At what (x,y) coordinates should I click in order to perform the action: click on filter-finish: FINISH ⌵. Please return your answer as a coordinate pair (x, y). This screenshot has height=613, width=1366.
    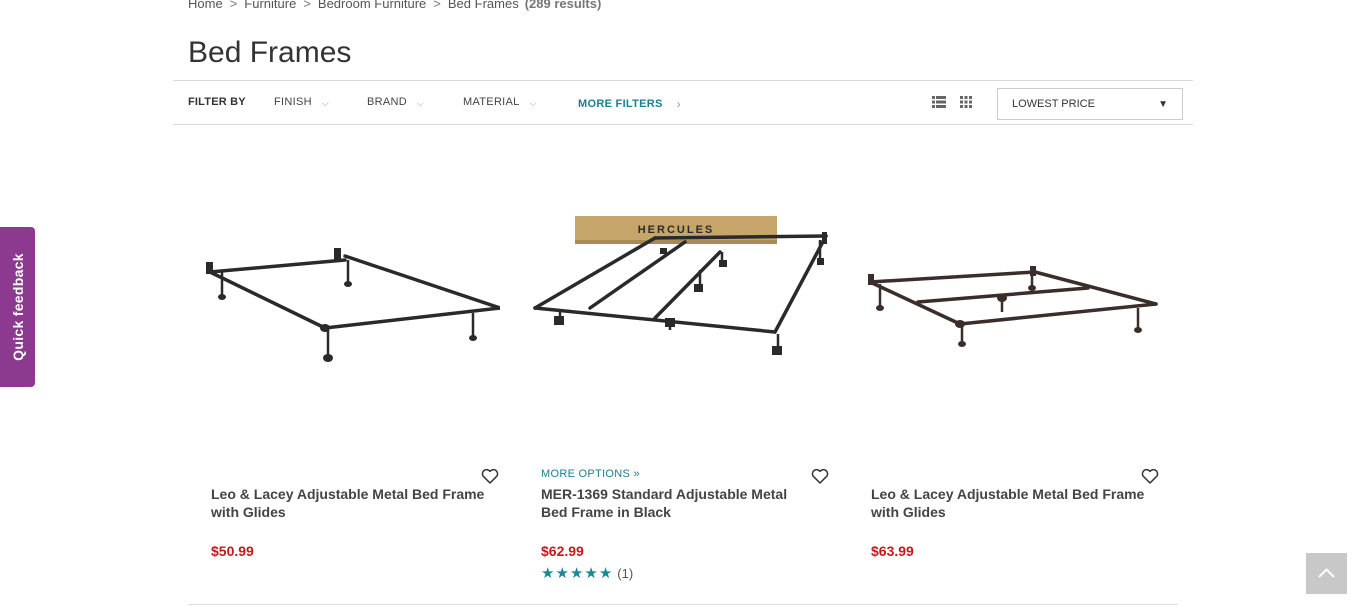
    Looking at the image, I should click on (301, 102).